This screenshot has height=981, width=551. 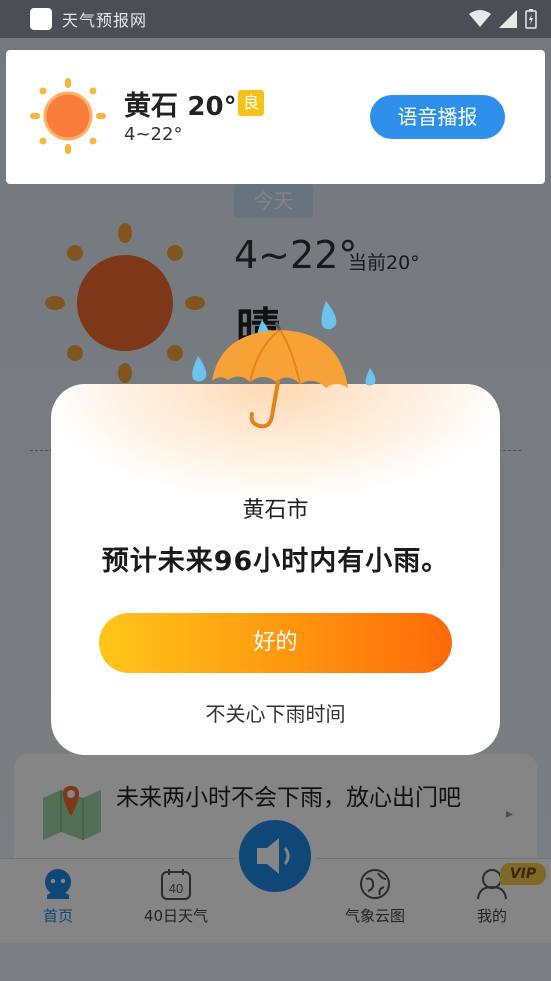 I want to click on ok-button: 好的, so click(x=275, y=643).